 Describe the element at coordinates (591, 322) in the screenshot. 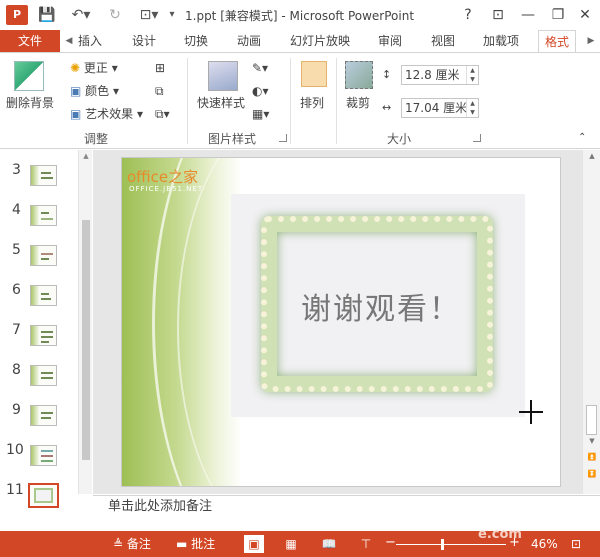

I see `slide-scrollbar: ▲ ▼ ⏫ ⏬` at that location.